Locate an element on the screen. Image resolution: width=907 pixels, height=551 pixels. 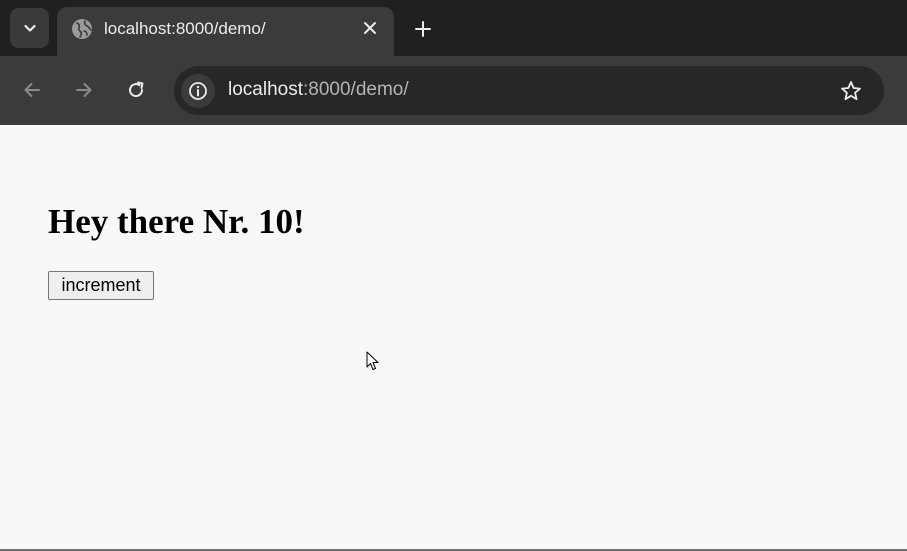
reload-icon is located at coordinates (136, 89).